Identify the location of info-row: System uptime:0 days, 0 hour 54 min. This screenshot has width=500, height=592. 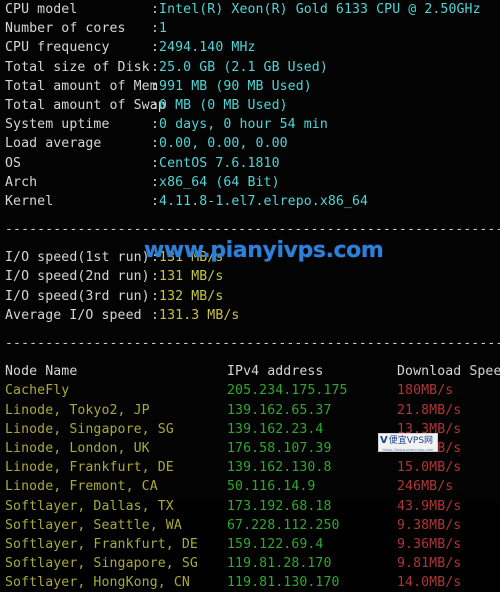
(250, 124).